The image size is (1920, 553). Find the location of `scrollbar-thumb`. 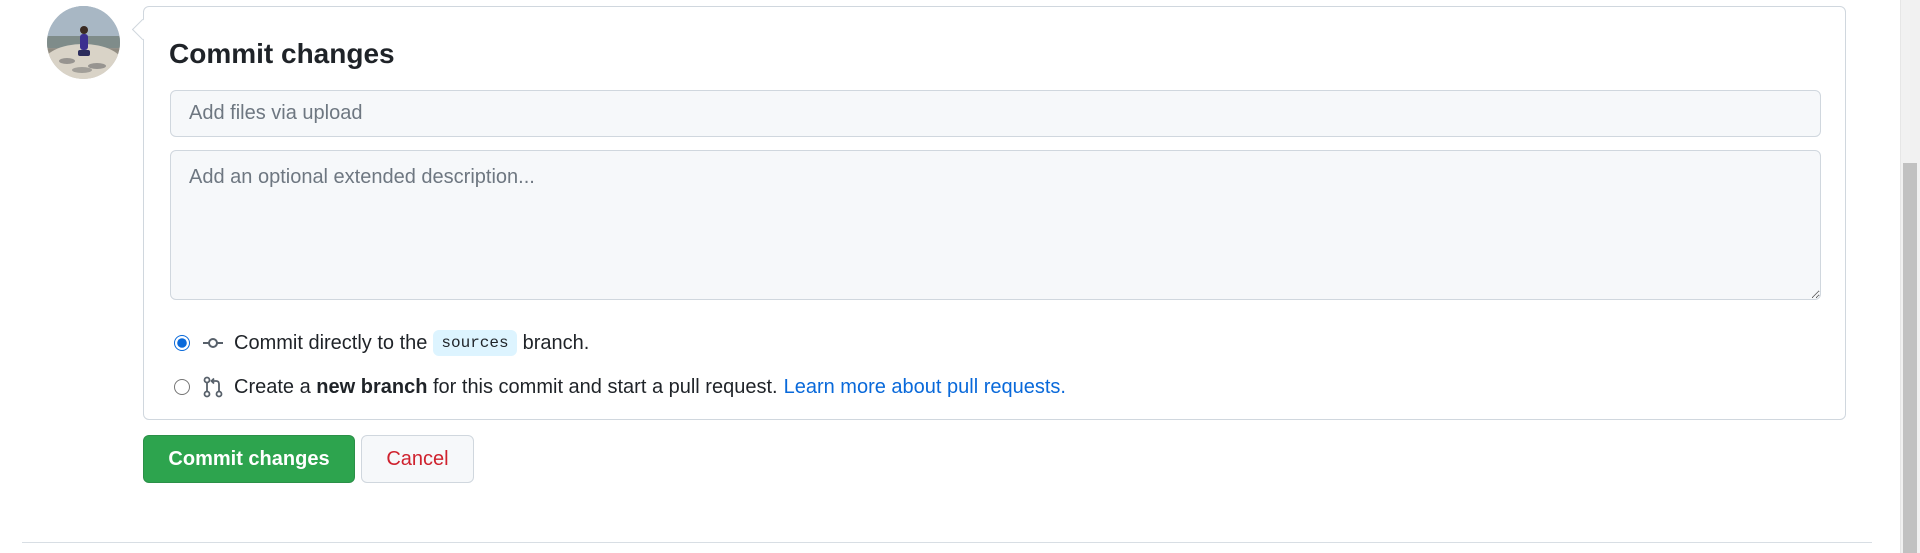

scrollbar-thumb is located at coordinates (1910, 358).